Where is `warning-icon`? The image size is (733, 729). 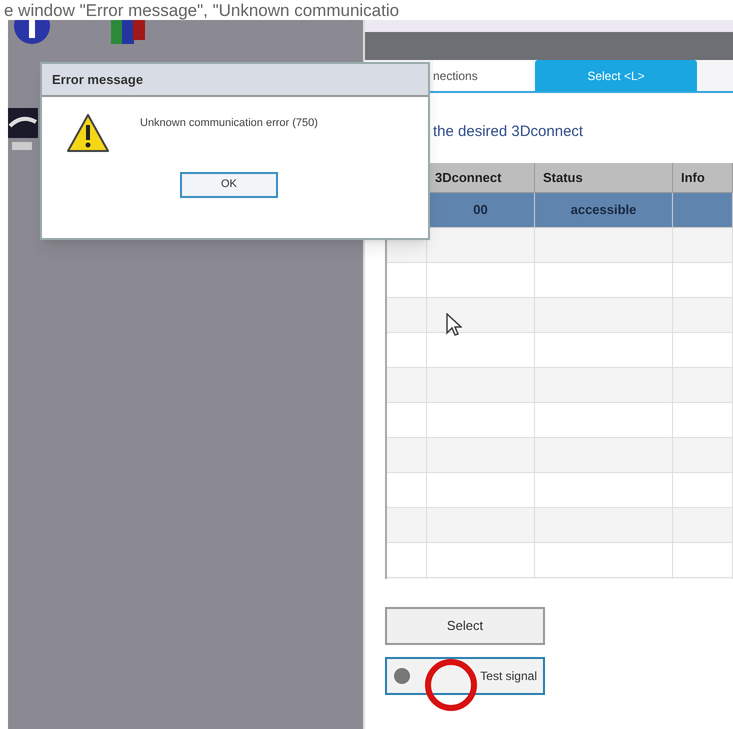
warning-icon is located at coordinates (88, 133).